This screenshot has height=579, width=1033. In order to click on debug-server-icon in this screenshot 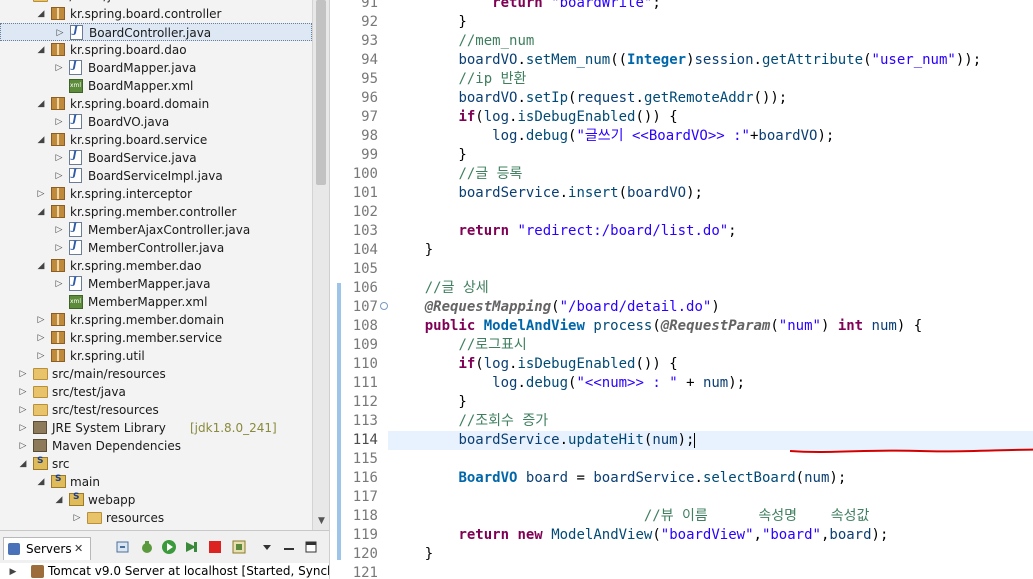, I will do `click(147, 547)`.